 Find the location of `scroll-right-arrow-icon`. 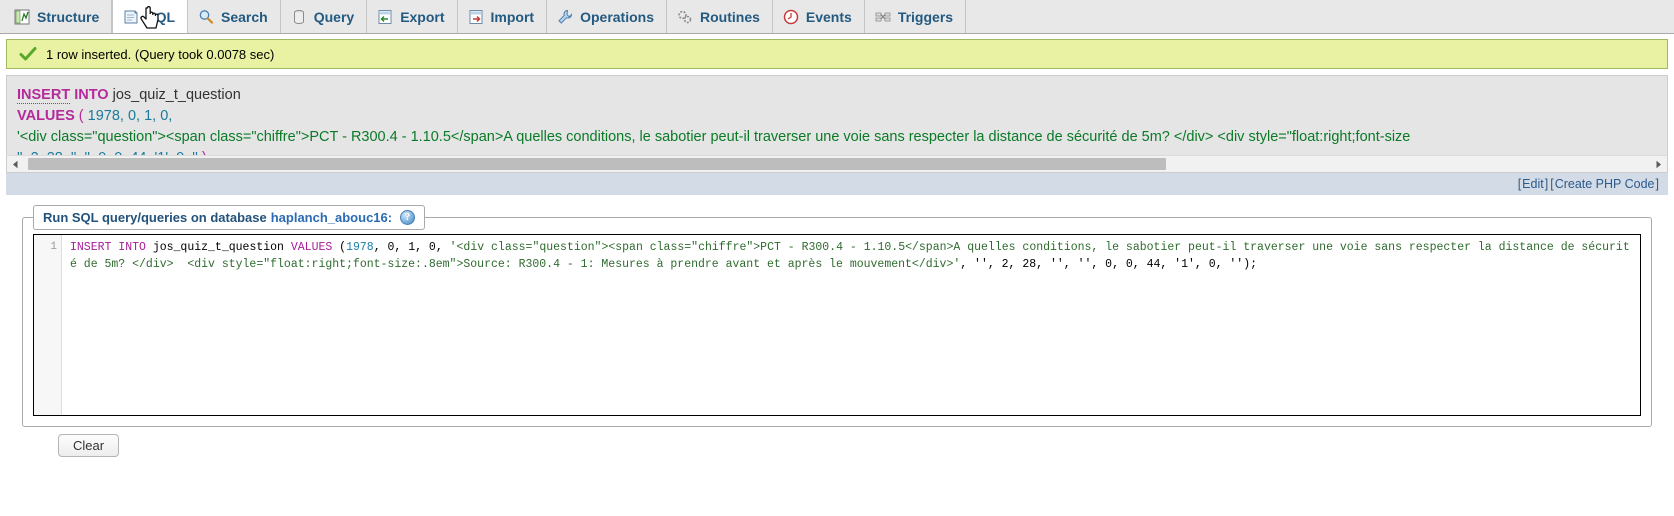

scroll-right-arrow-icon is located at coordinates (1658, 164).